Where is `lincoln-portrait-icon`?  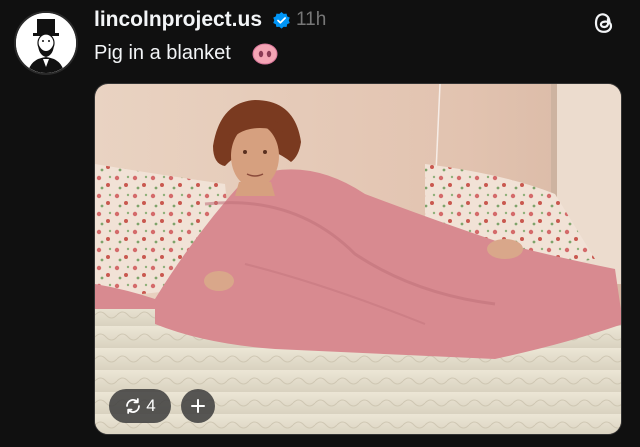 lincoln-portrait-icon is located at coordinates (46, 43).